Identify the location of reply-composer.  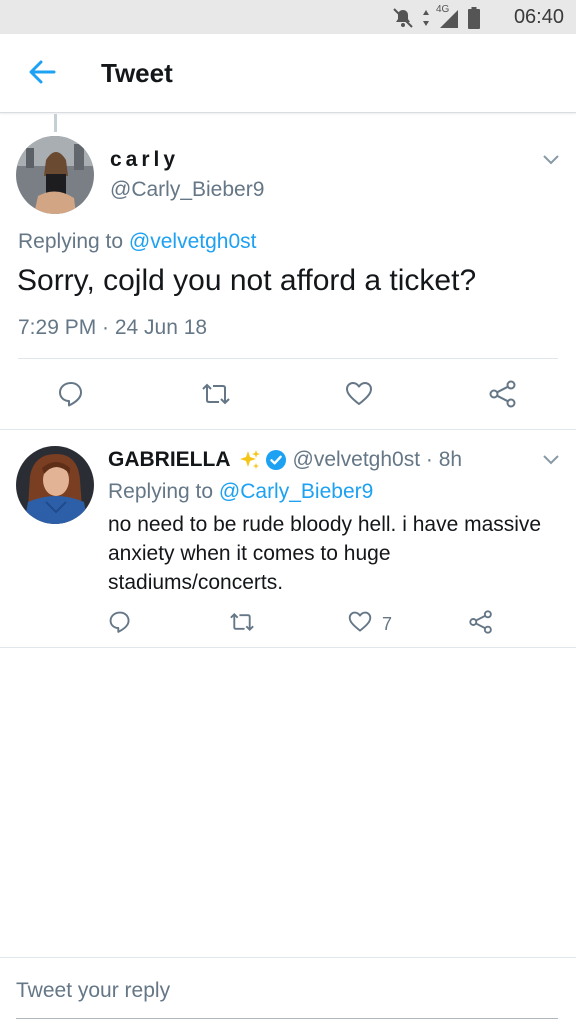
(288, 990).